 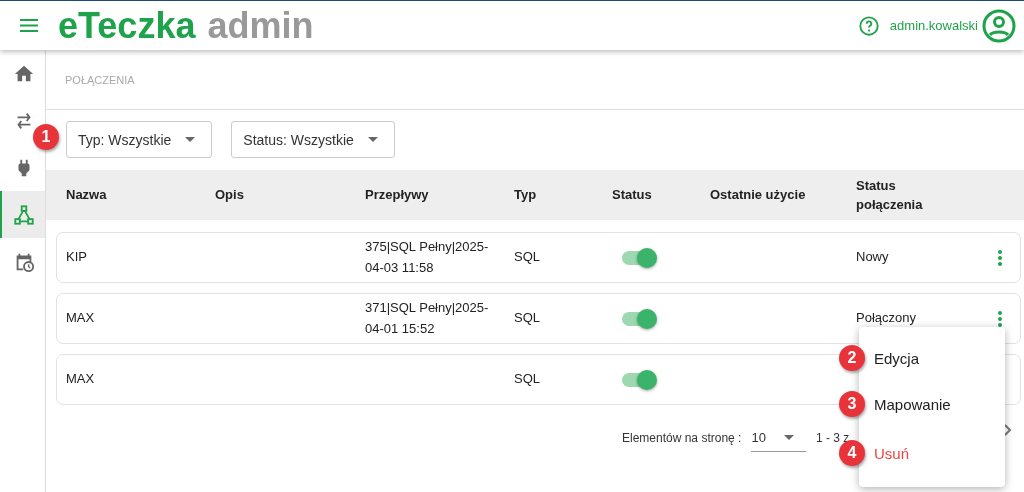 I want to click on step-badge: 3, so click(x=852, y=404).